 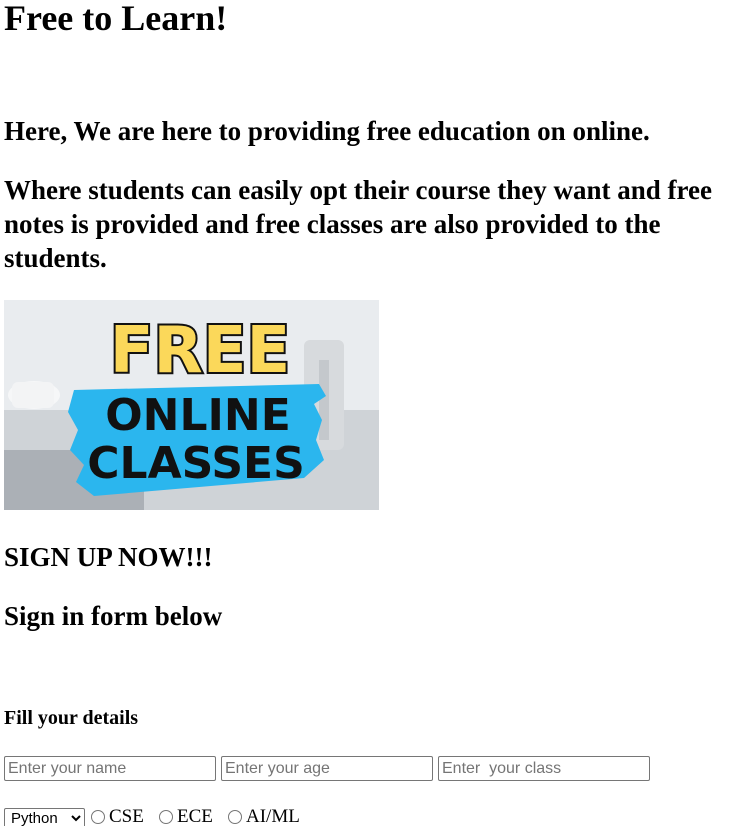 I want to click on form-title: Fill your details, so click(x=71, y=718).